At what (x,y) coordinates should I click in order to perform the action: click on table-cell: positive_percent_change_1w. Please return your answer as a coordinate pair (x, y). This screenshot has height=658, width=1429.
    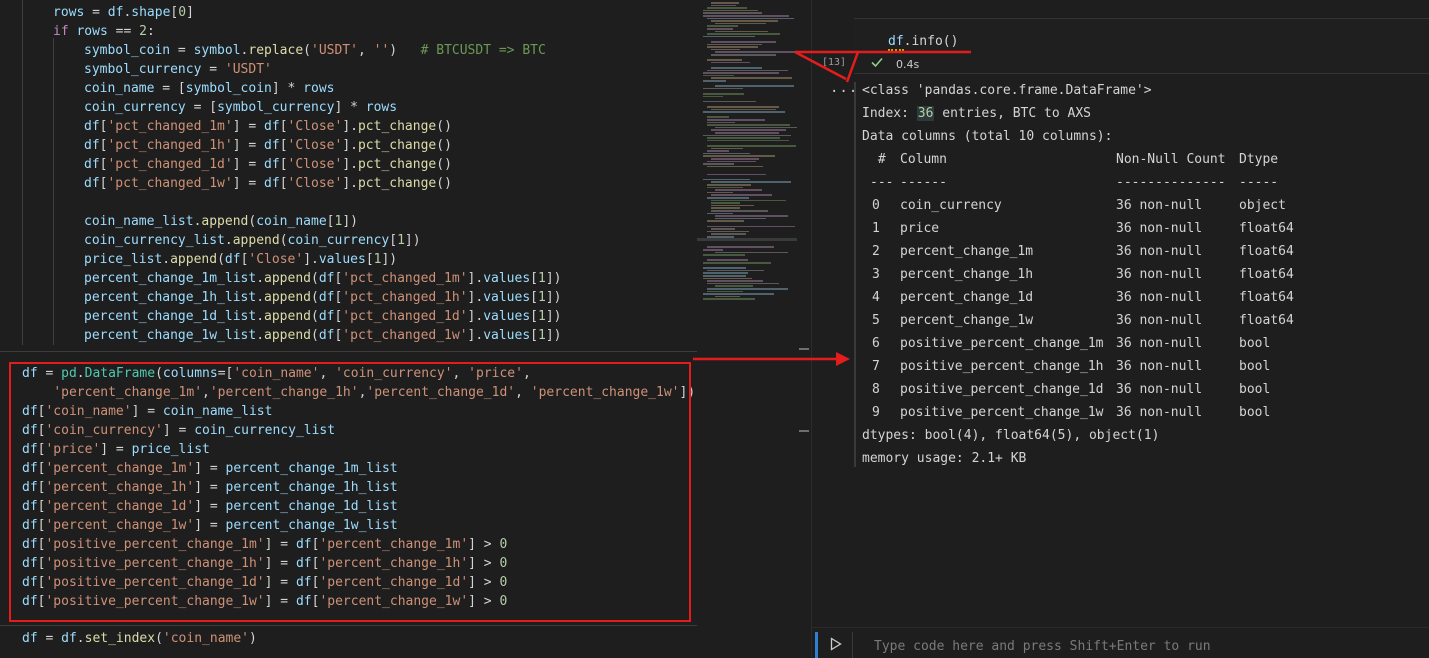
    Looking at the image, I should click on (1002, 412).